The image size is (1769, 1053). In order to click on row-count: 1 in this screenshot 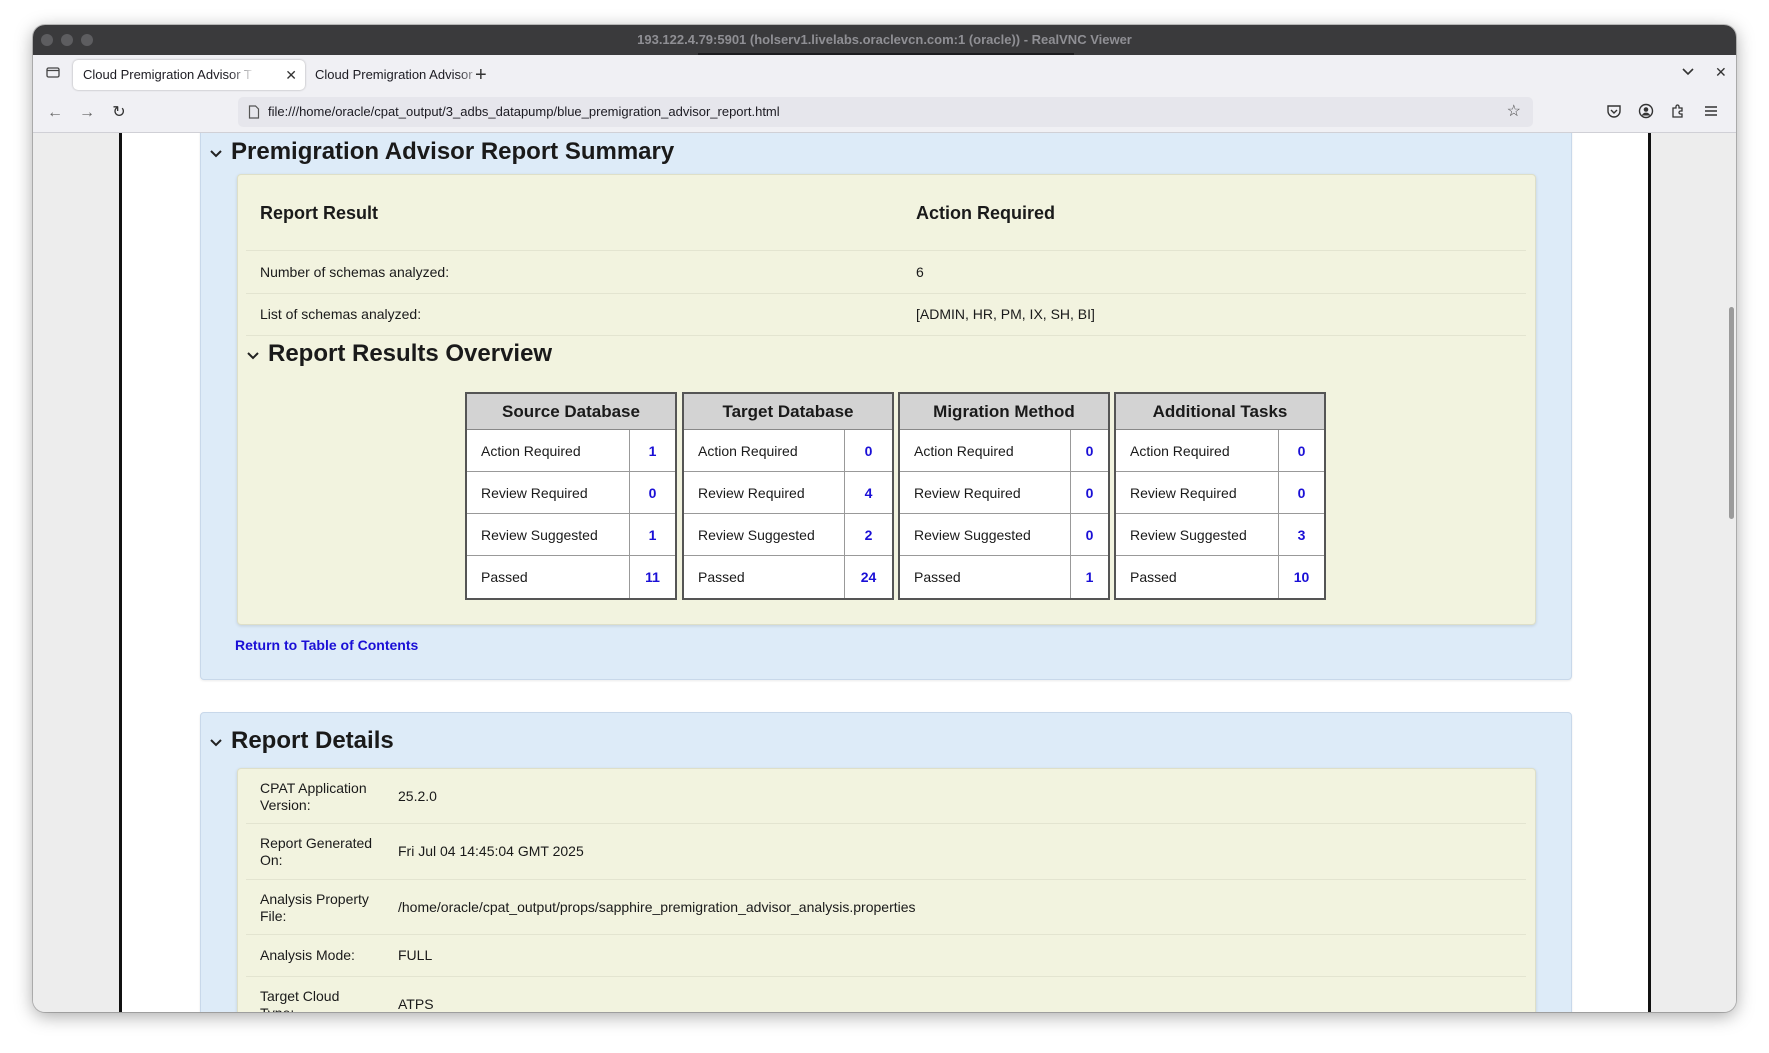, I will do `click(652, 534)`.